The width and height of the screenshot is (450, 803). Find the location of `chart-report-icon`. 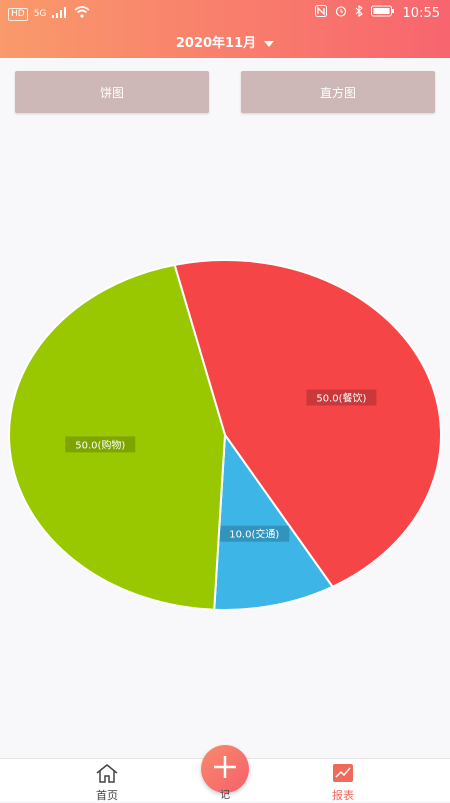

chart-report-icon is located at coordinates (343, 775).